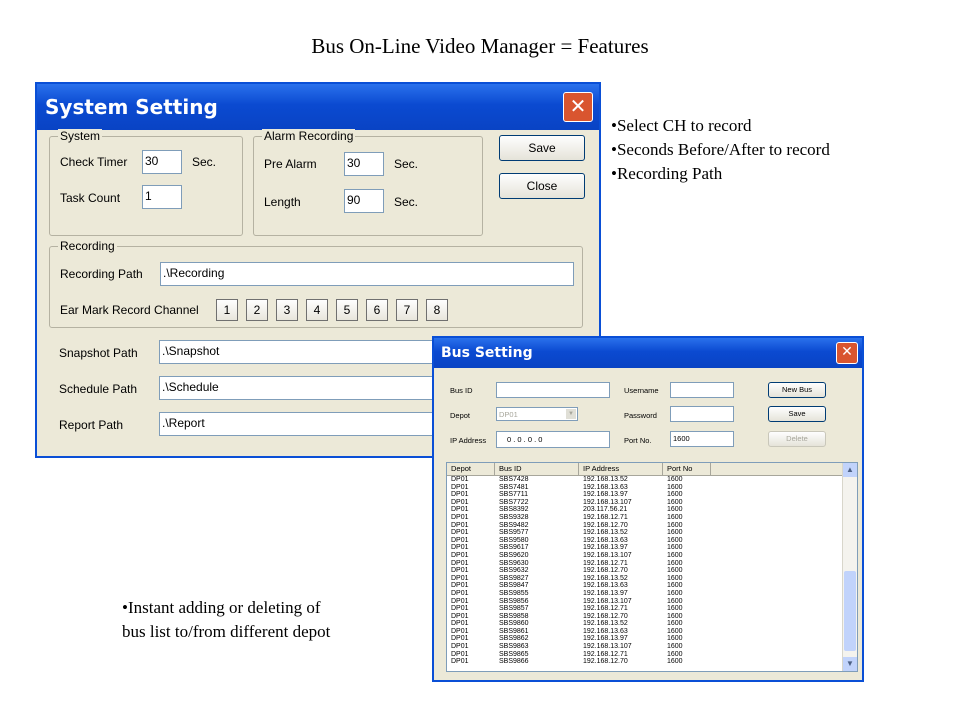  I want to click on table-row: DP01 SBS7428 192.168.13.52 1600, so click(645, 480).